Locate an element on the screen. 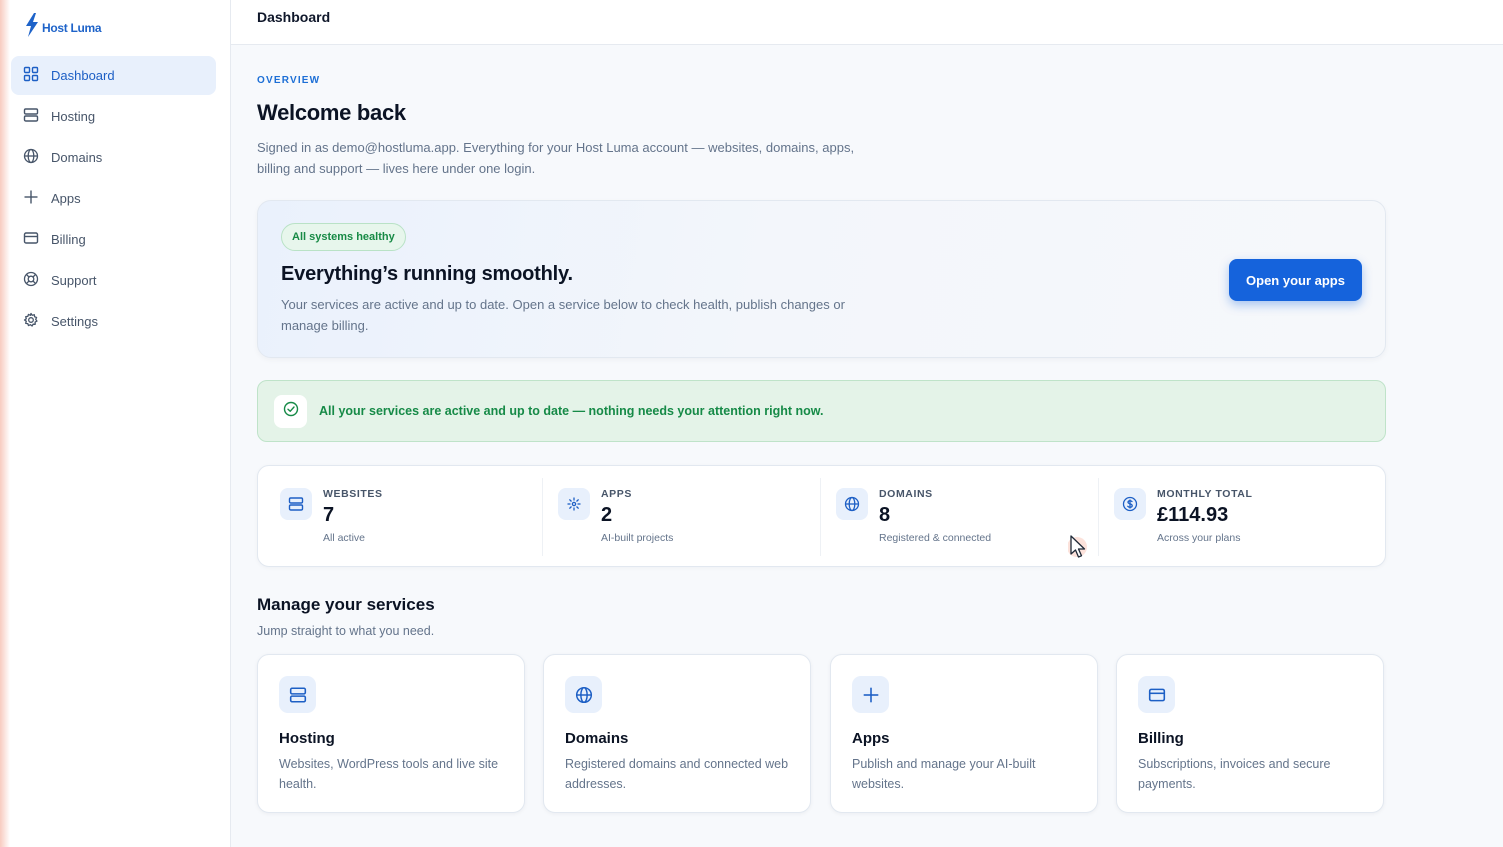 Image resolution: width=1503 pixels, height=847 pixels. welcome-heading: Welcome back is located at coordinates (331, 112).